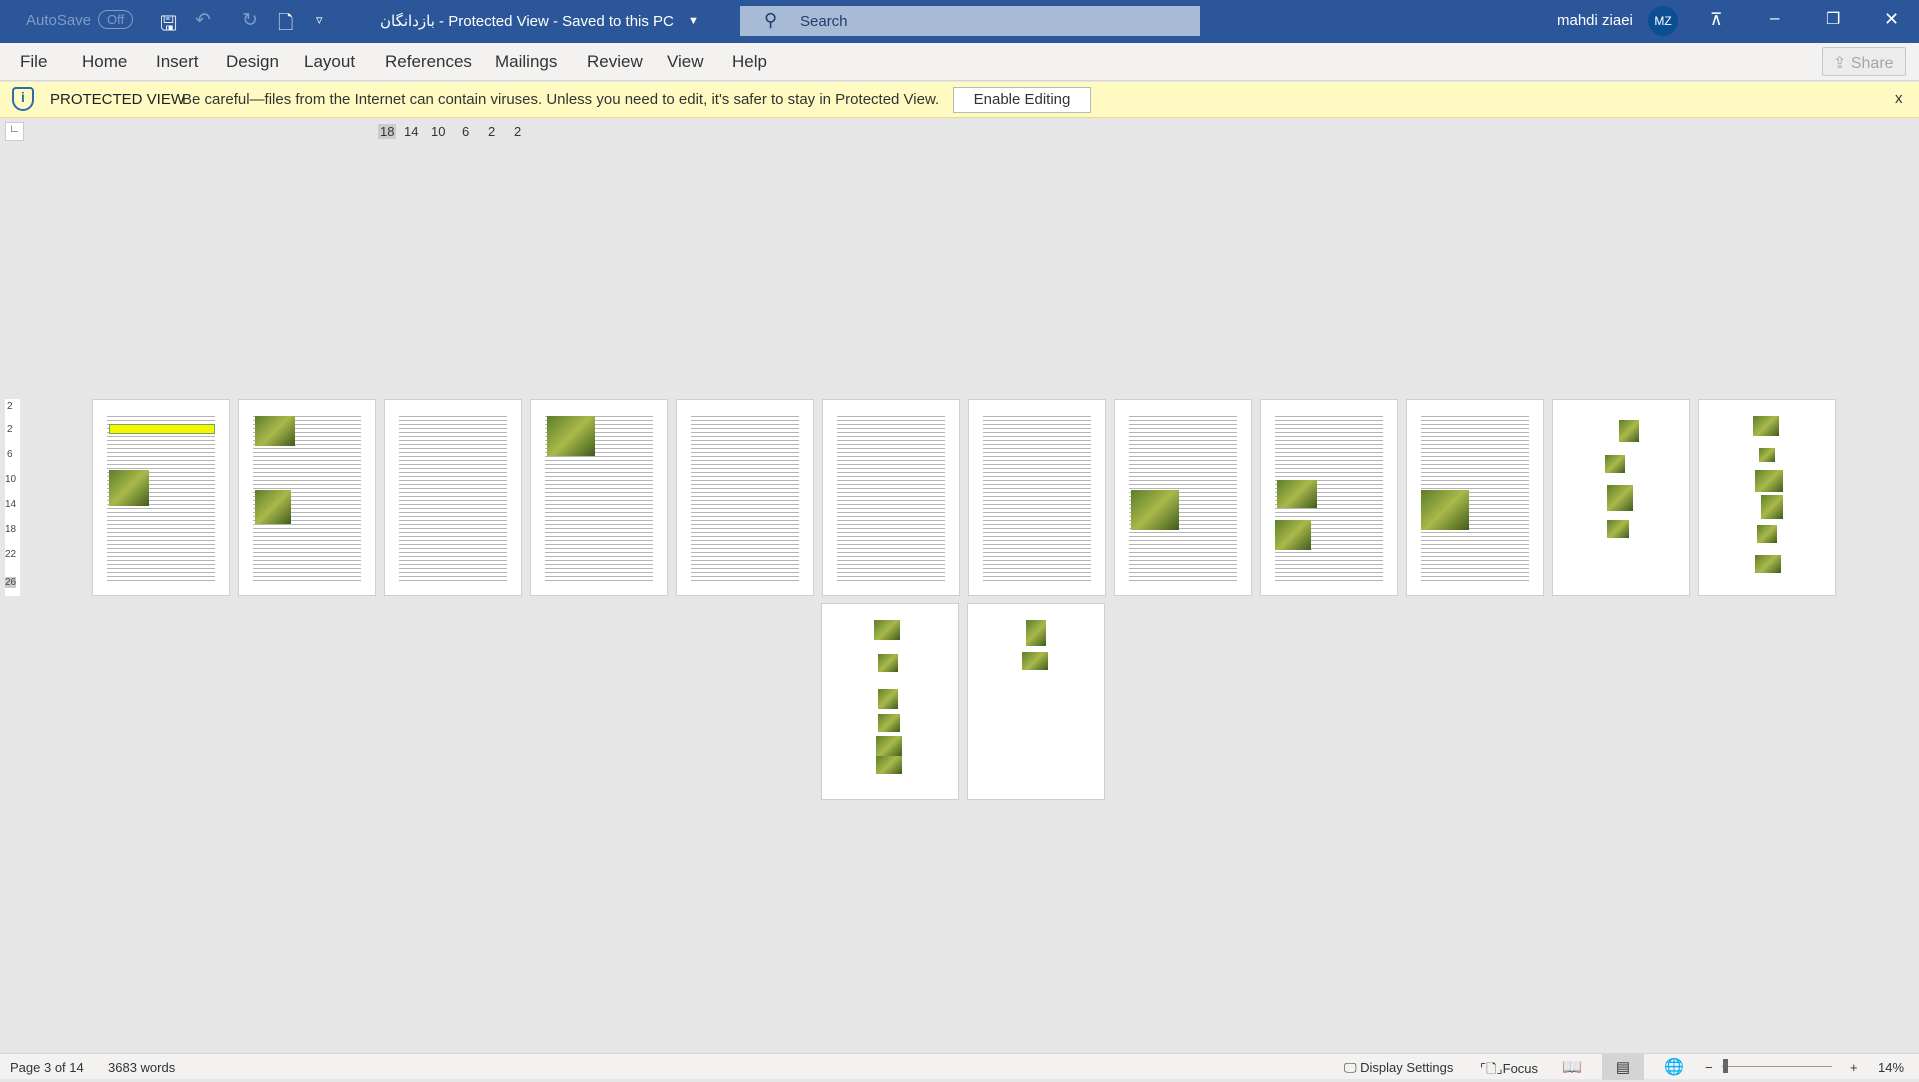  What do you see at coordinates (23, 99) in the screenshot?
I see `shield-info-icon: i` at bounding box center [23, 99].